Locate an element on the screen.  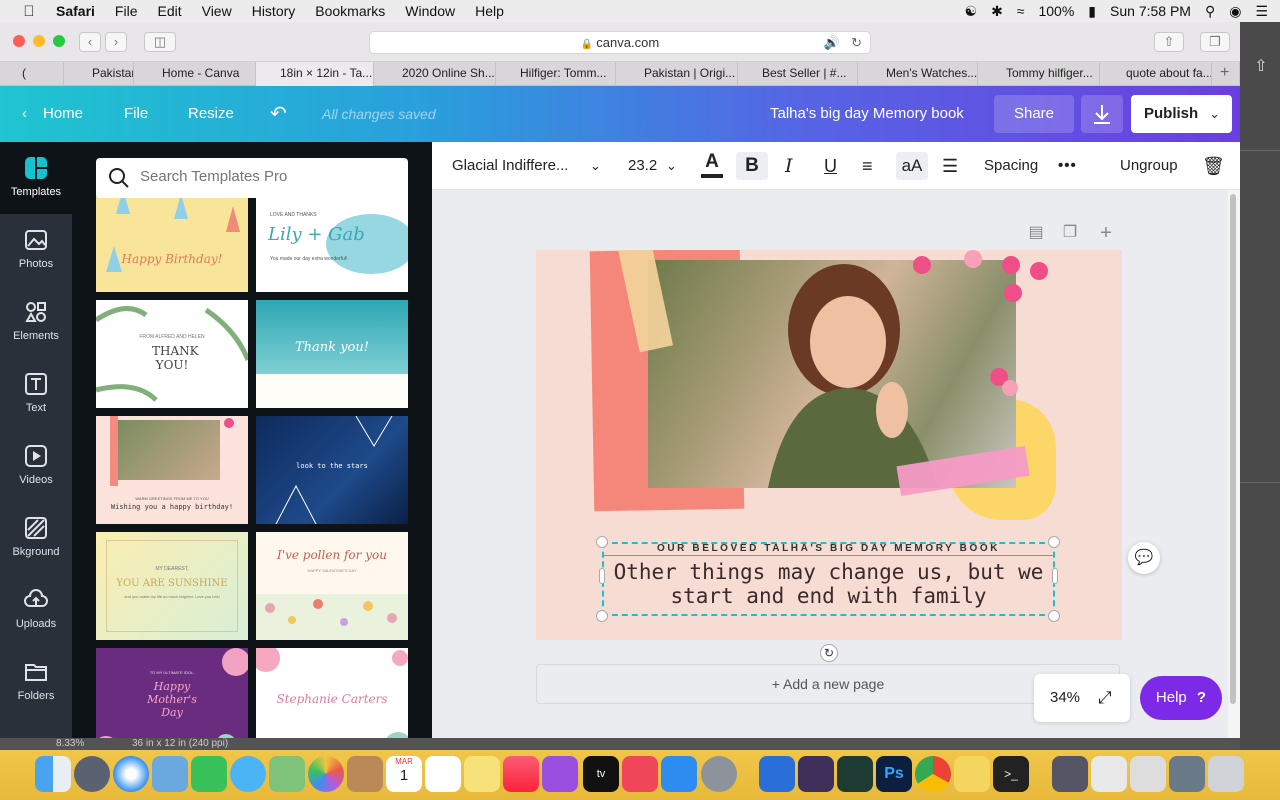
share-icon: ⇧ is located at coordinates (1261, 66).